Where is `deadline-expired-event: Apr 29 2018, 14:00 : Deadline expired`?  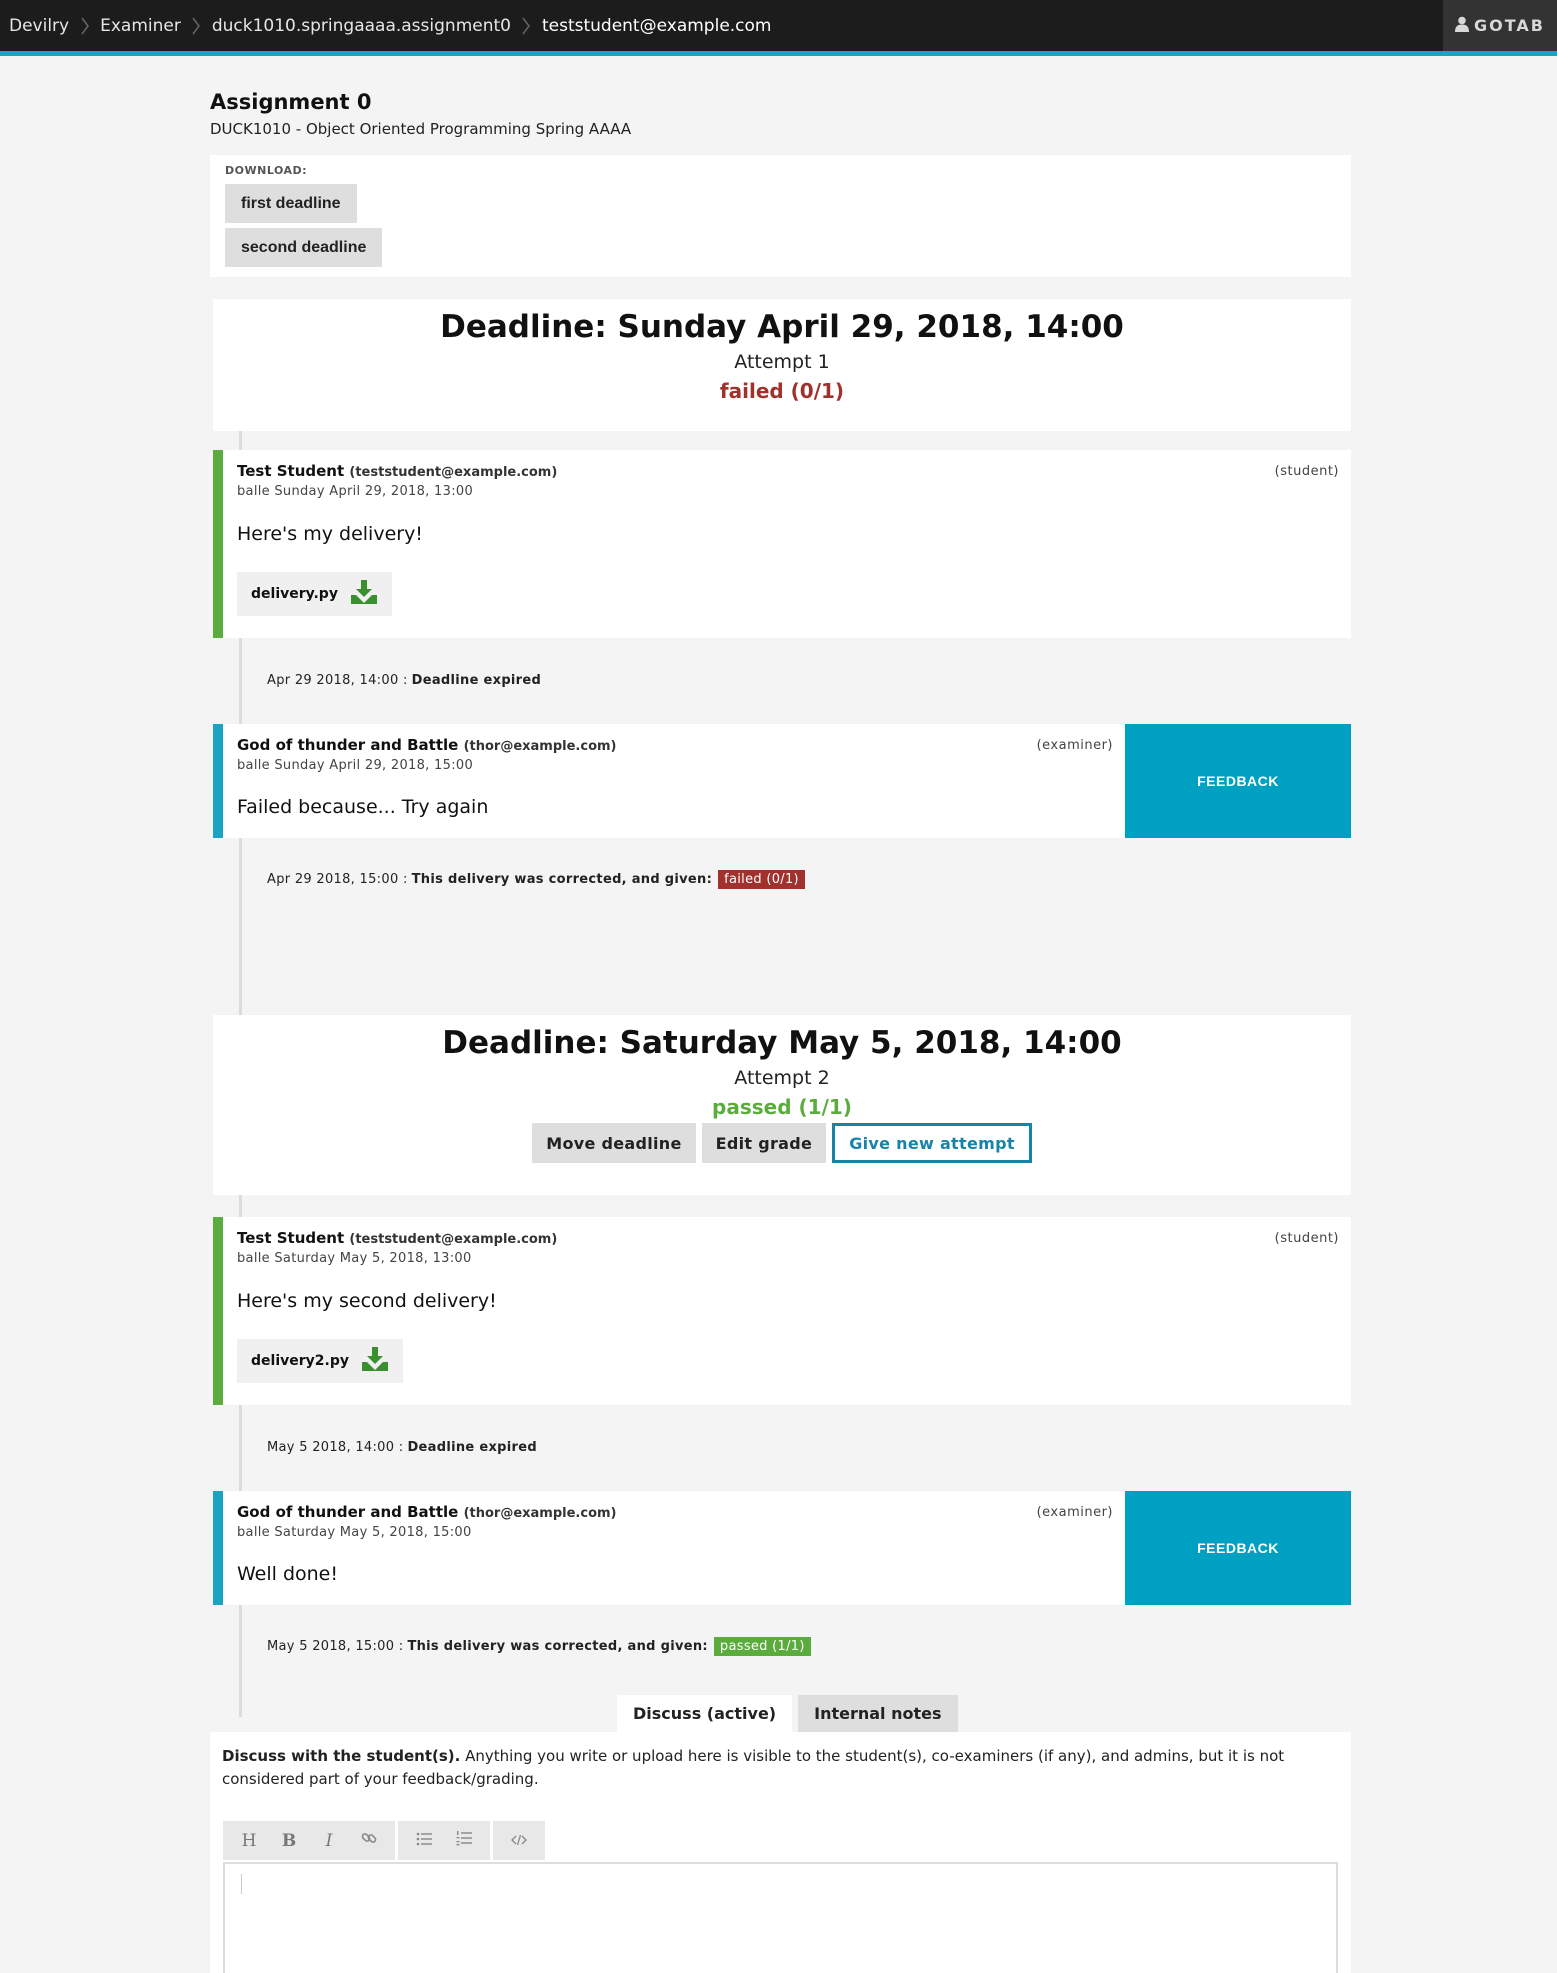
deadline-expired-event: Apr 29 2018, 14:00 : Deadline expired is located at coordinates (404, 680).